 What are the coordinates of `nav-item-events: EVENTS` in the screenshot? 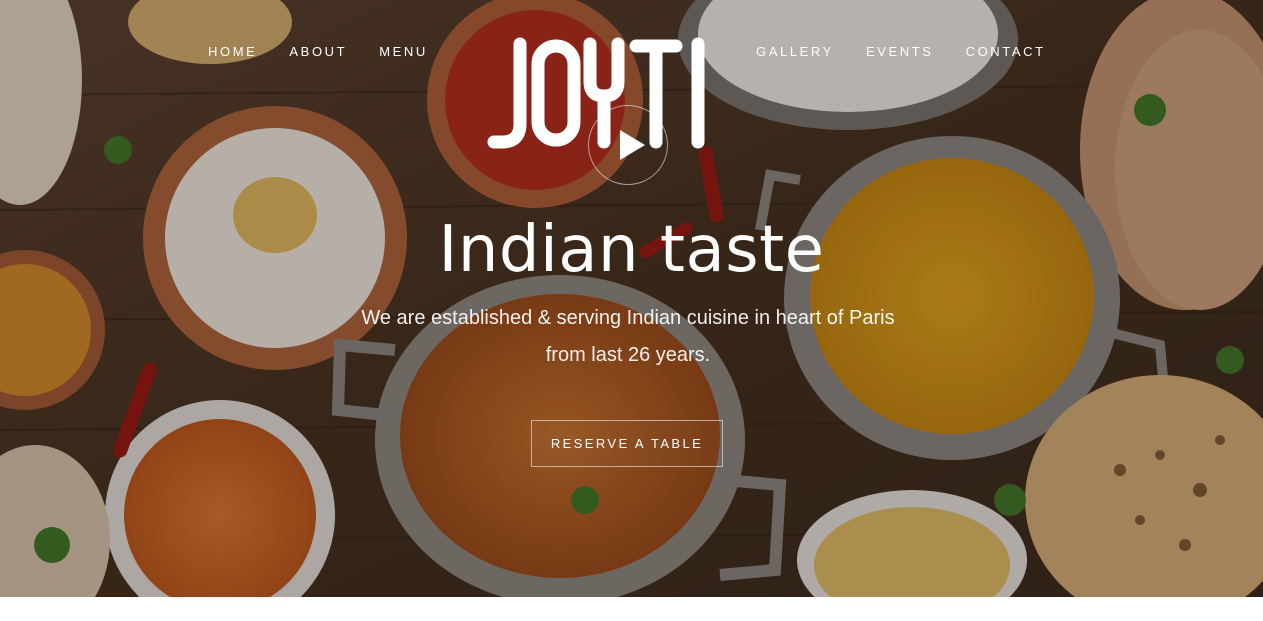 It's located at (900, 54).